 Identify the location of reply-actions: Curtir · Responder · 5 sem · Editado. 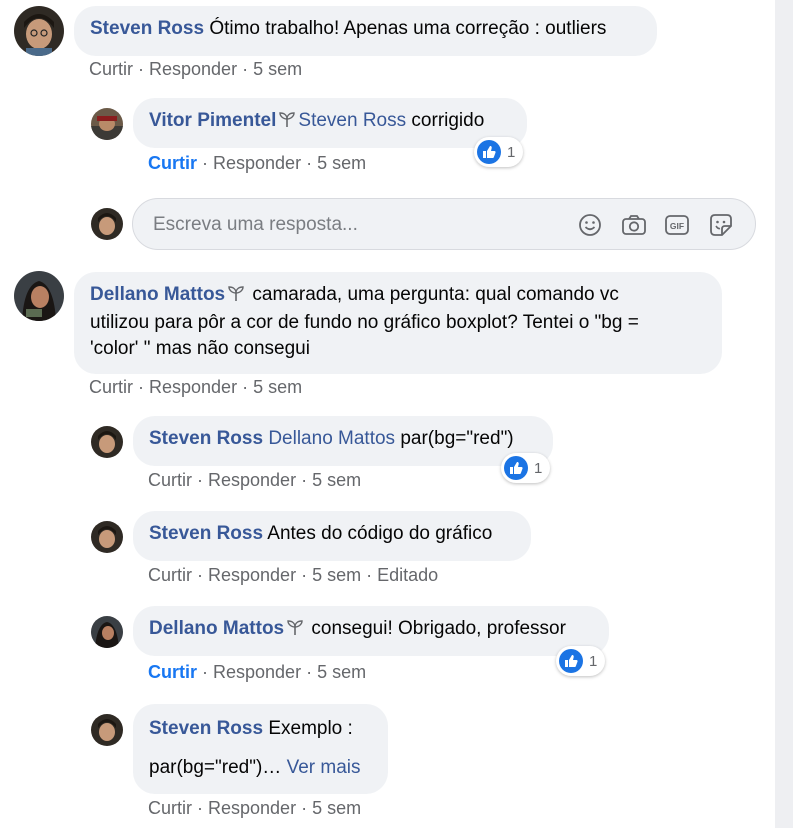
(293, 575).